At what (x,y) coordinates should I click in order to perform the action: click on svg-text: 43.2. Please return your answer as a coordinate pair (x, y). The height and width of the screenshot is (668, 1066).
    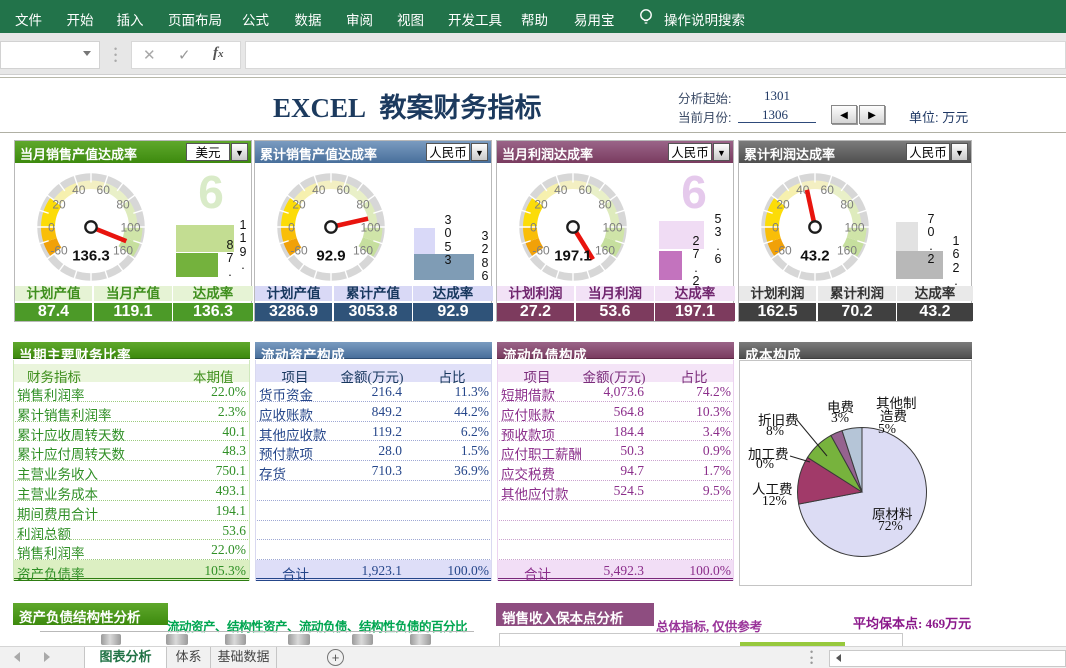
    Looking at the image, I should click on (814, 256).